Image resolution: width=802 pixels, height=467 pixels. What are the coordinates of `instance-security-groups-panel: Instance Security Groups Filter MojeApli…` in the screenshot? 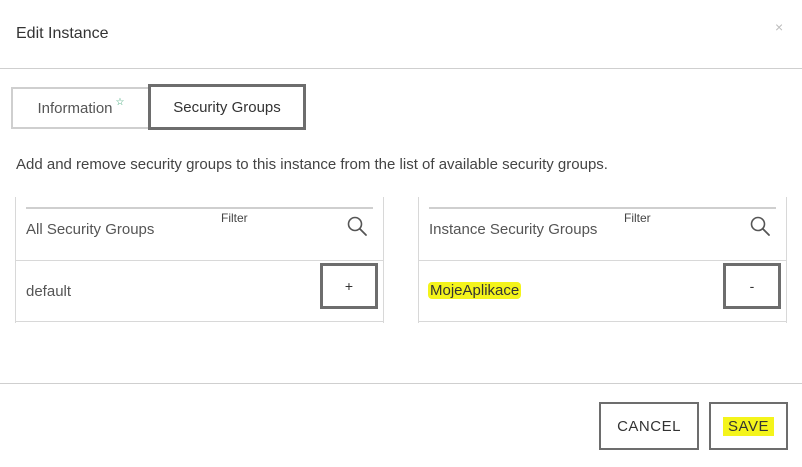 It's located at (602, 260).